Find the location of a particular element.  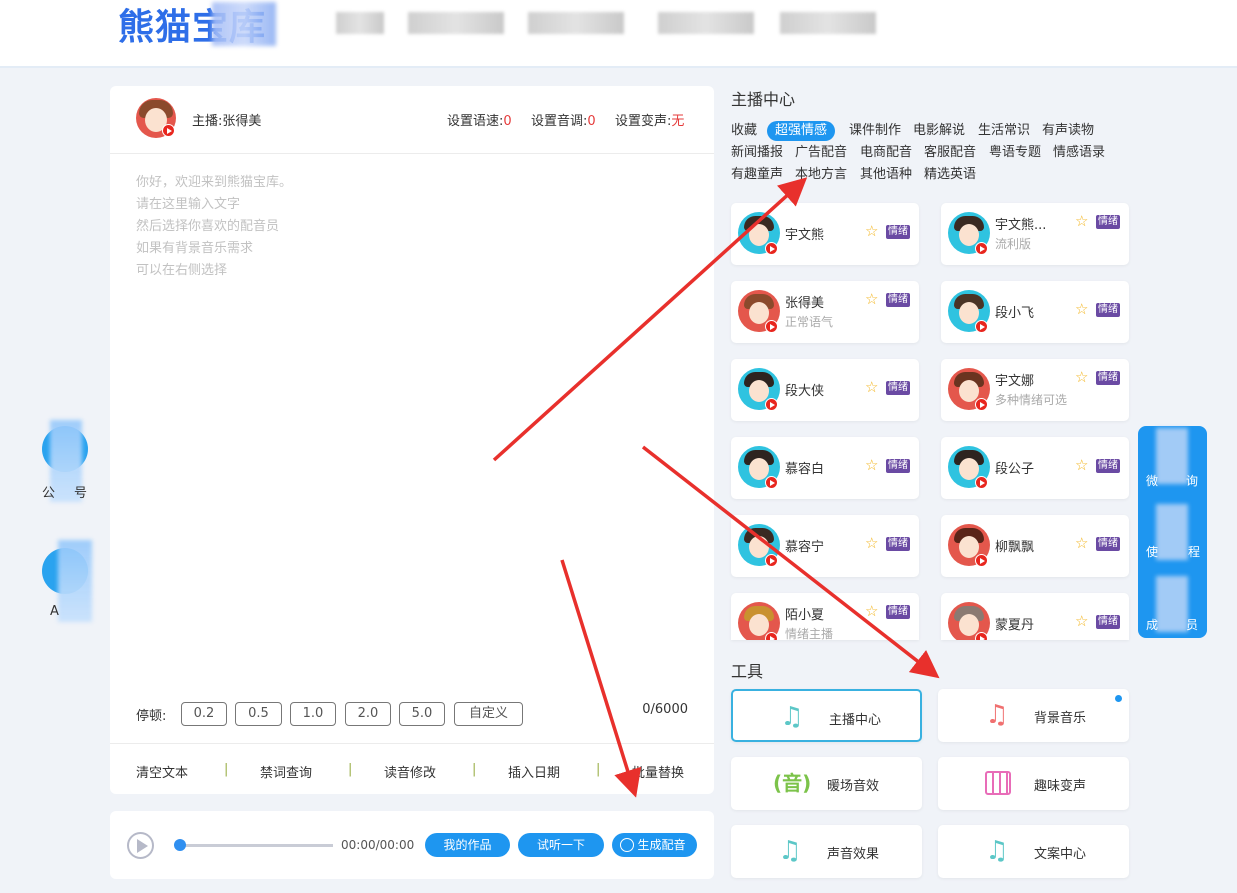

category-tab: 精选英语 is located at coordinates (950, 175).